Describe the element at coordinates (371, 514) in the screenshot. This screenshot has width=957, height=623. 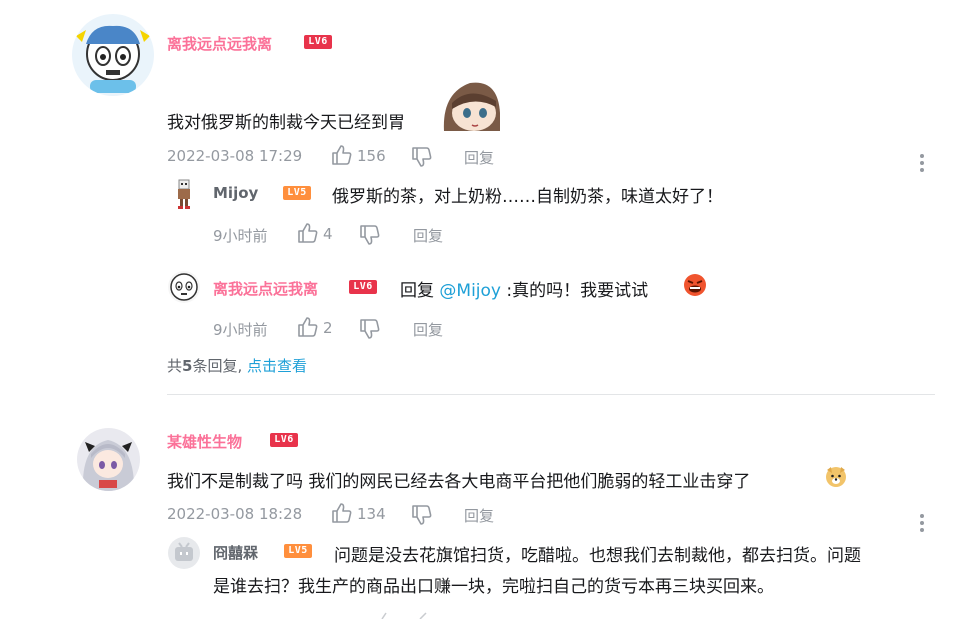
I see `like-count: 134` at that location.